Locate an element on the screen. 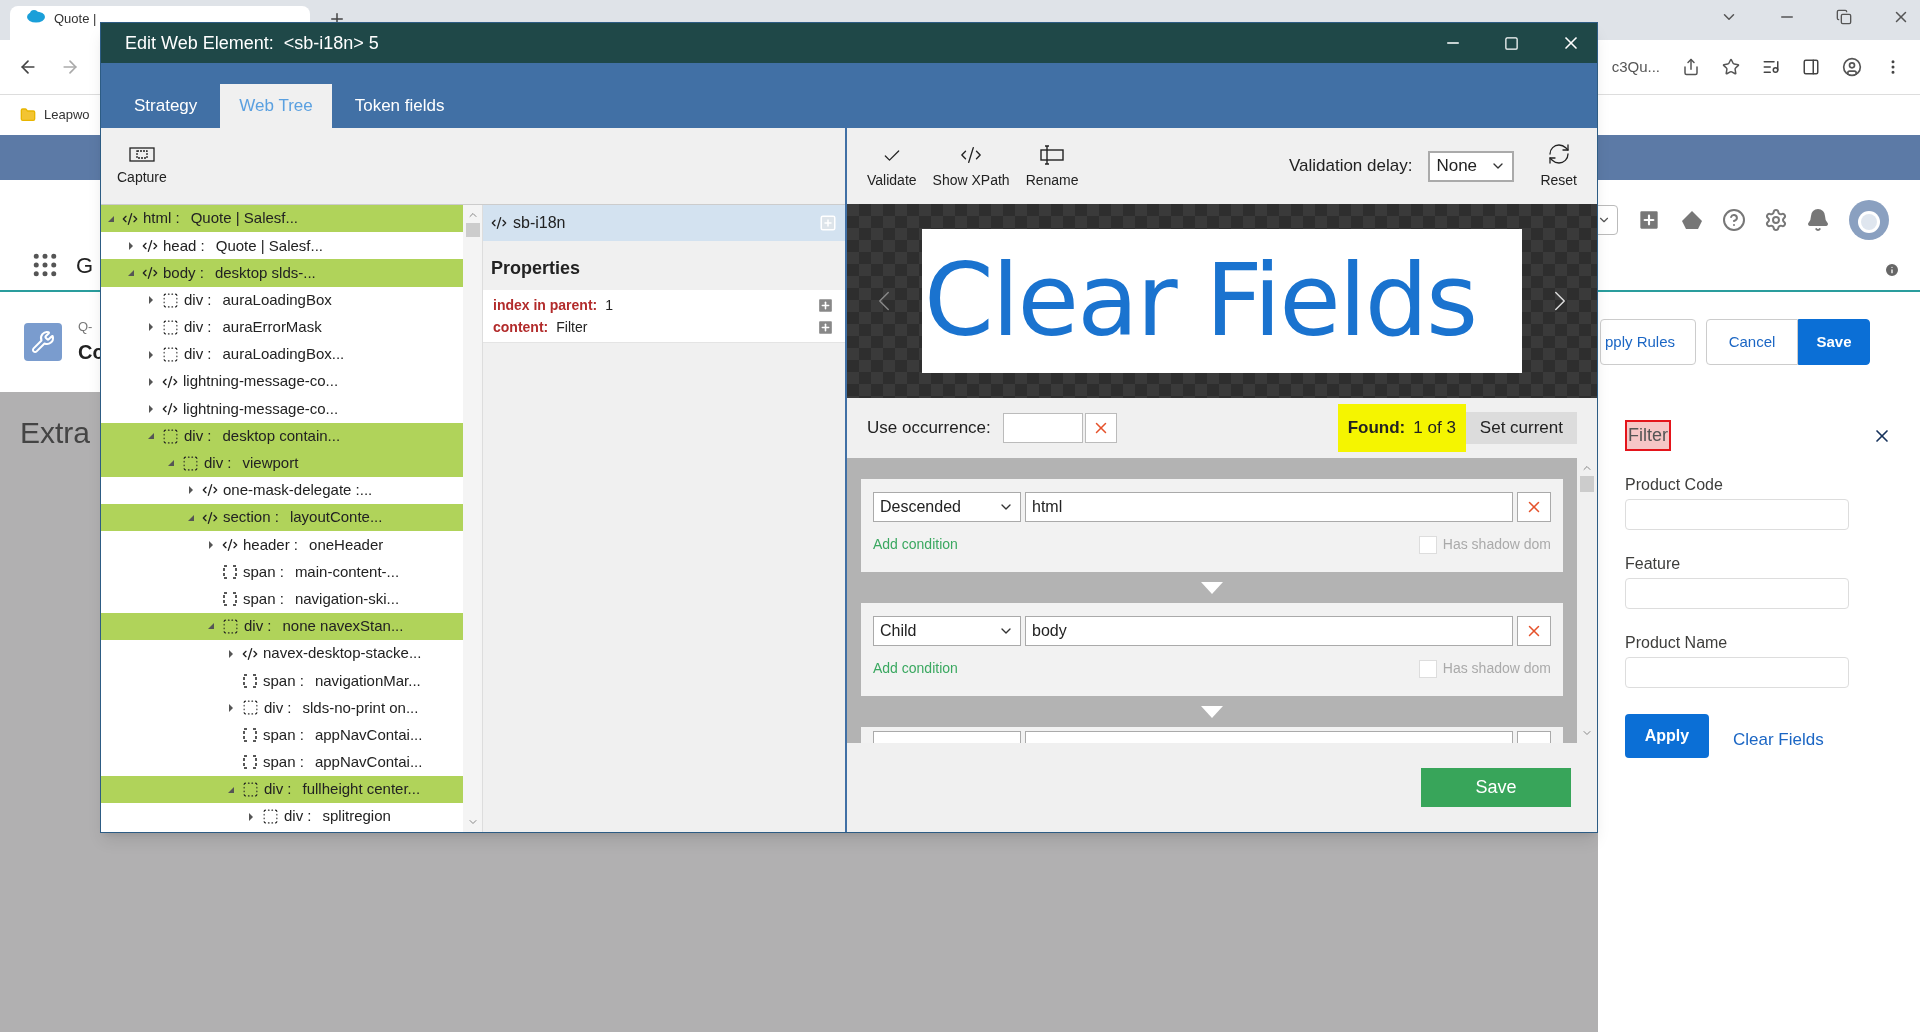  window-title: Edit Web Element: <sb-i18n> 5 is located at coordinates (252, 43).